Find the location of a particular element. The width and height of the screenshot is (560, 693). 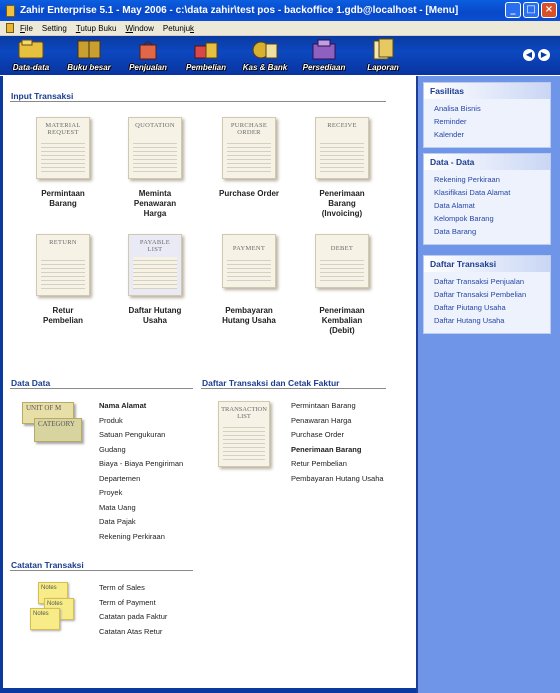

link-klasifikasi-alamat: Klasifikasi Data Alamat is located at coordinates (492, 192).